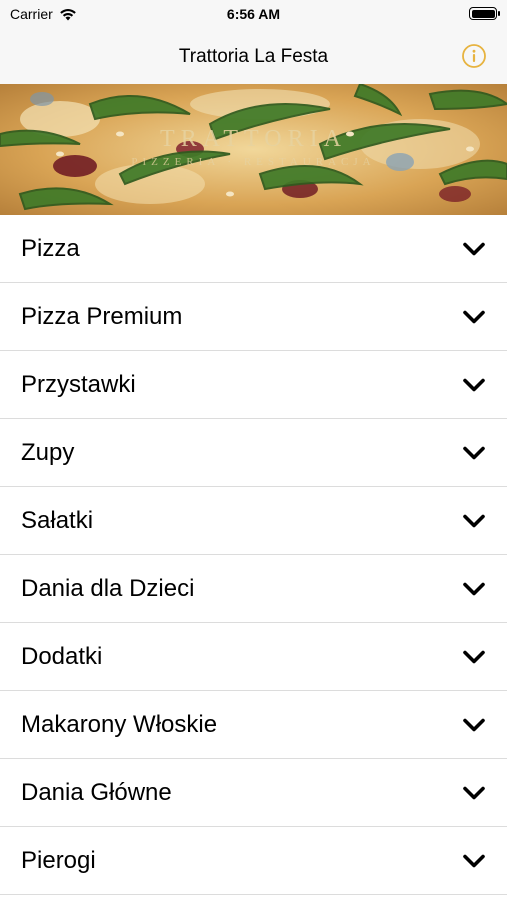 The height and width of the screenshot is (900, 507). Describe the element at coordinates (253, 453) in the screenshot. I see `menu-category-row: Zupy` at that location.